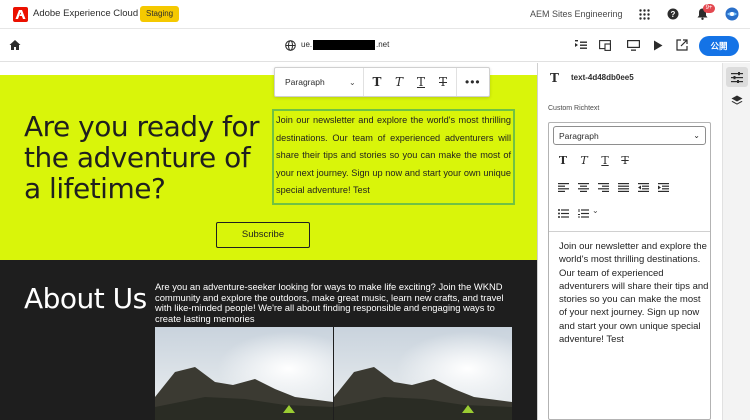 Image resolution: width=750 pixels, height=420 pixels. I want to click on app-title: Adobe Experience Cloud, so click(85, 13).